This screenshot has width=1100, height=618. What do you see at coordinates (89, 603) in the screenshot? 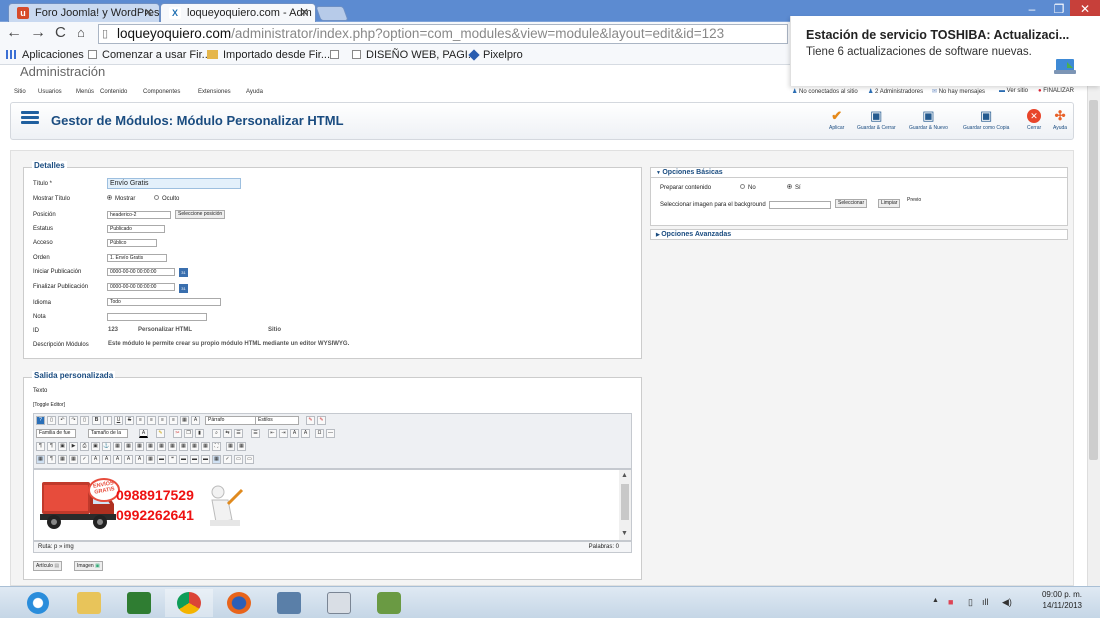
I see `explorer-taskbar-button` at bounding box center [89, 603].